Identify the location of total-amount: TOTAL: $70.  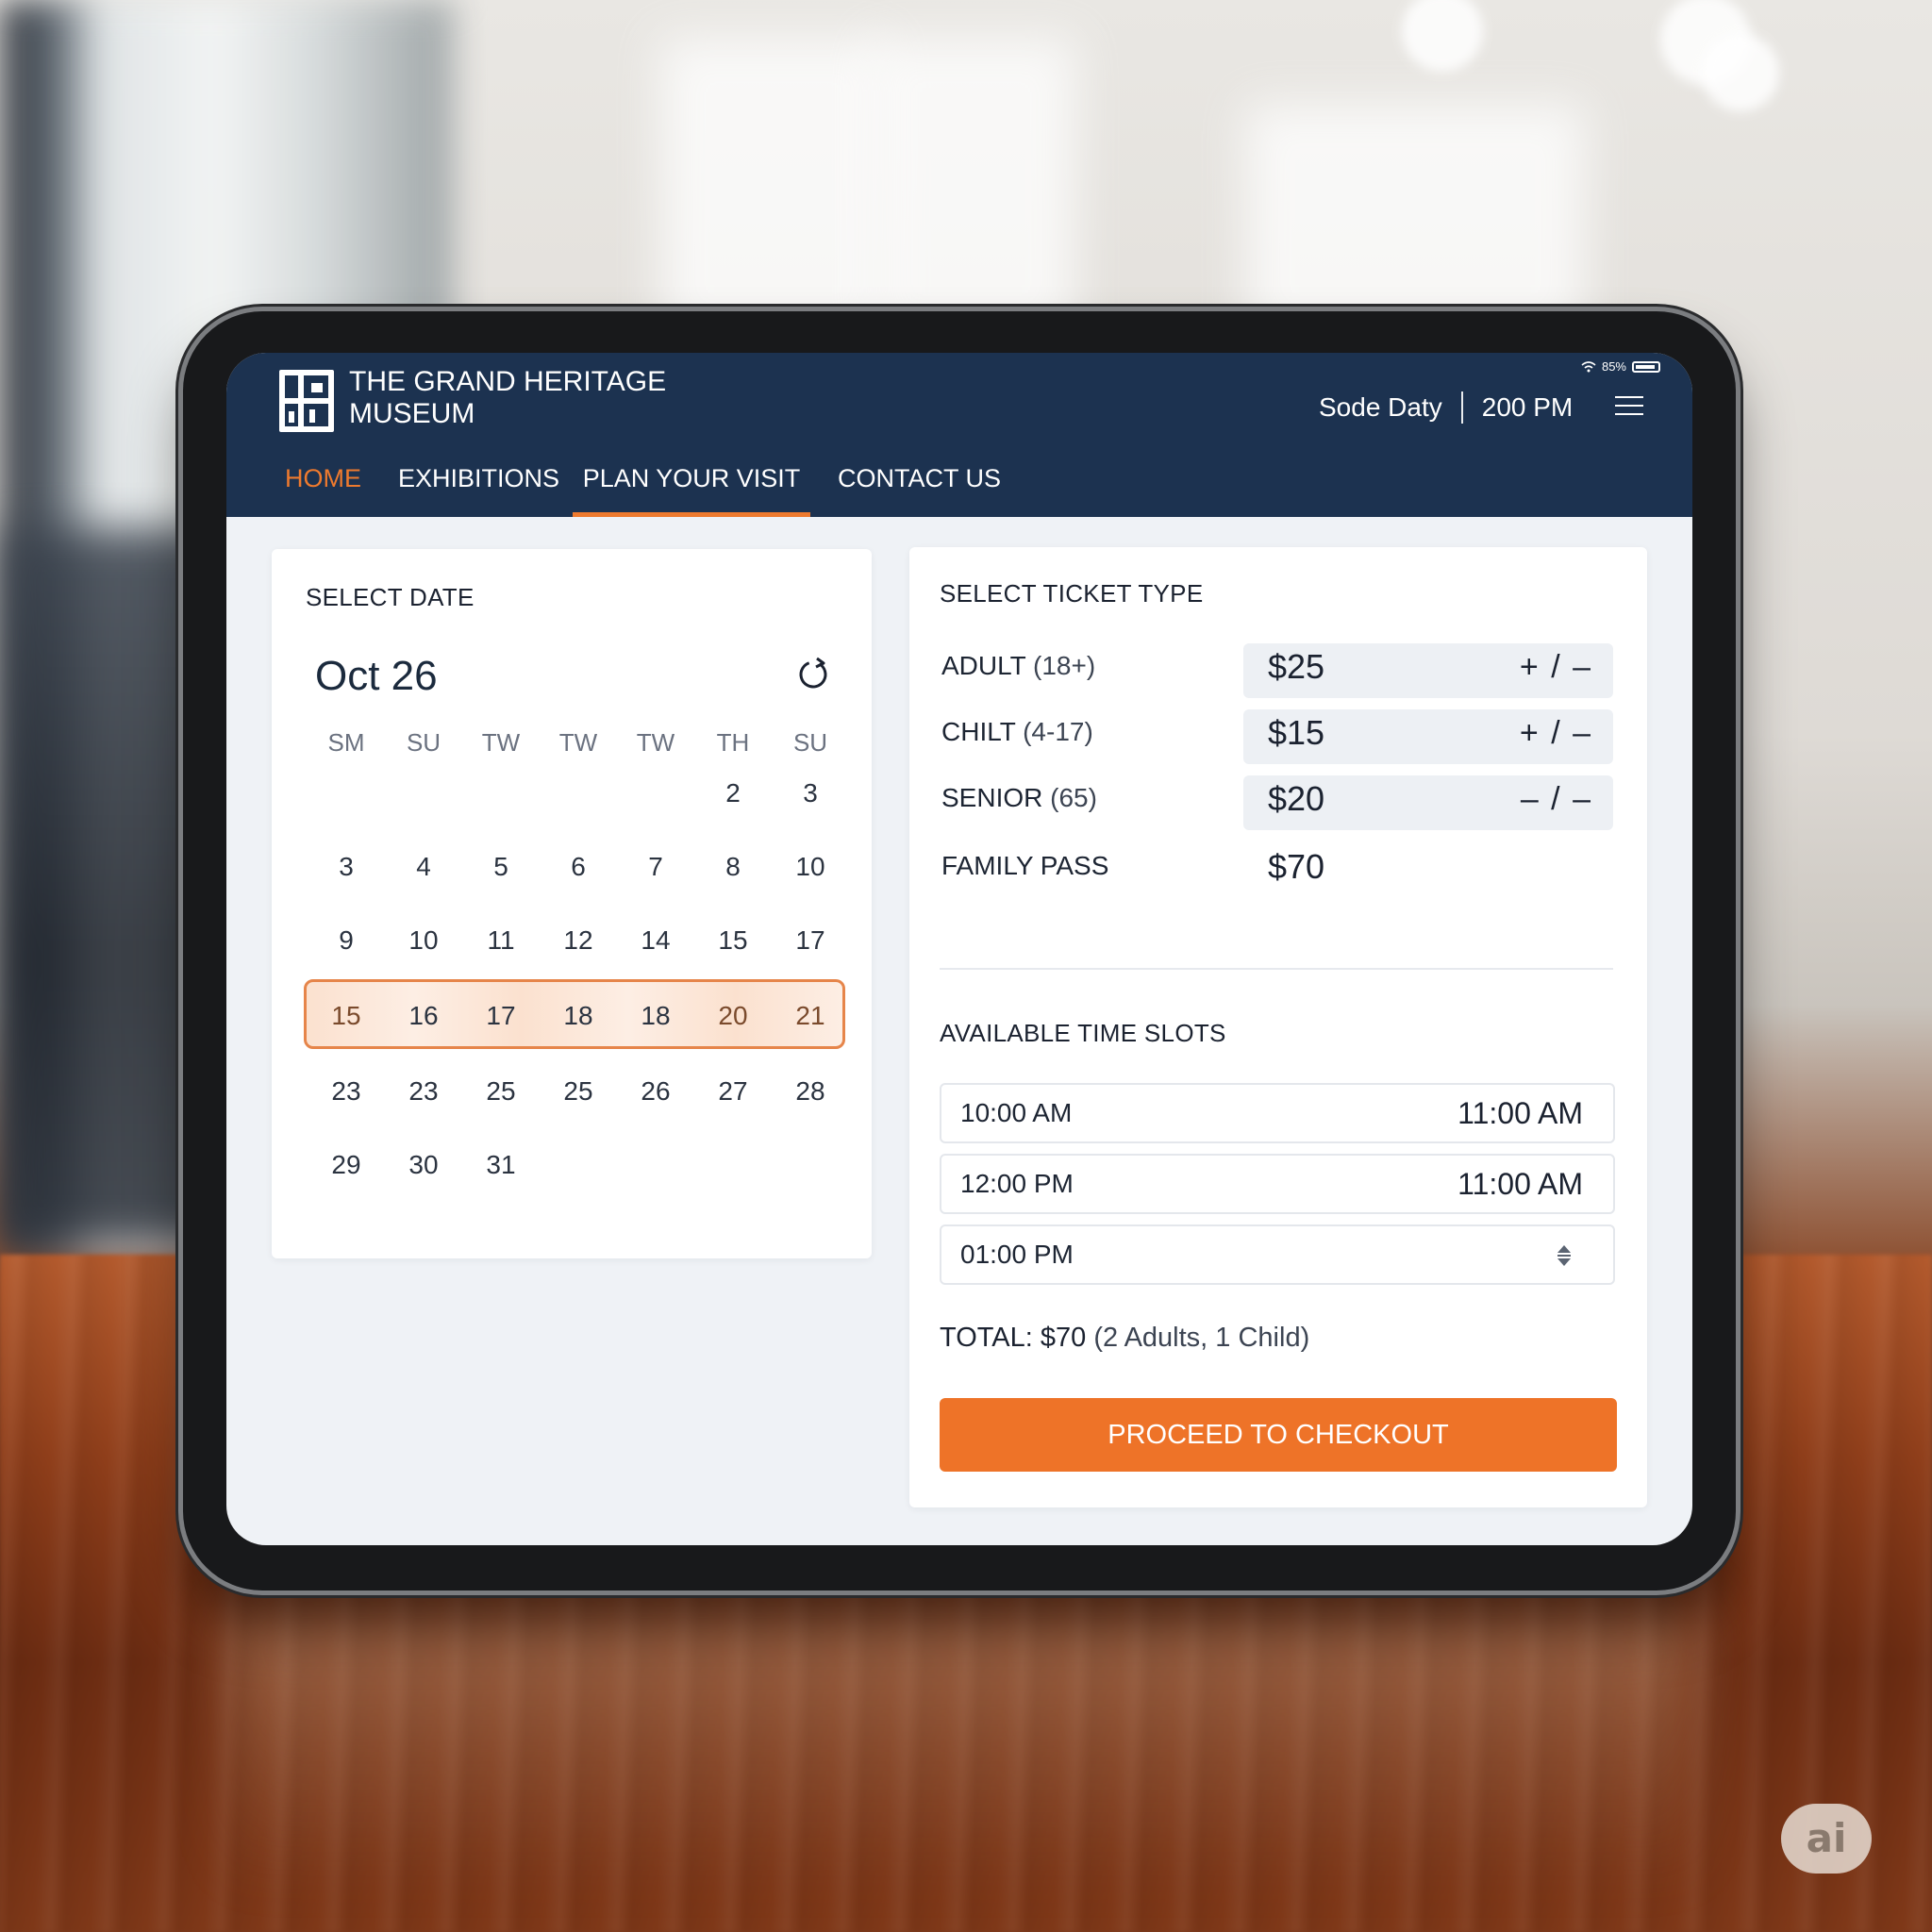
(1013, 1338).